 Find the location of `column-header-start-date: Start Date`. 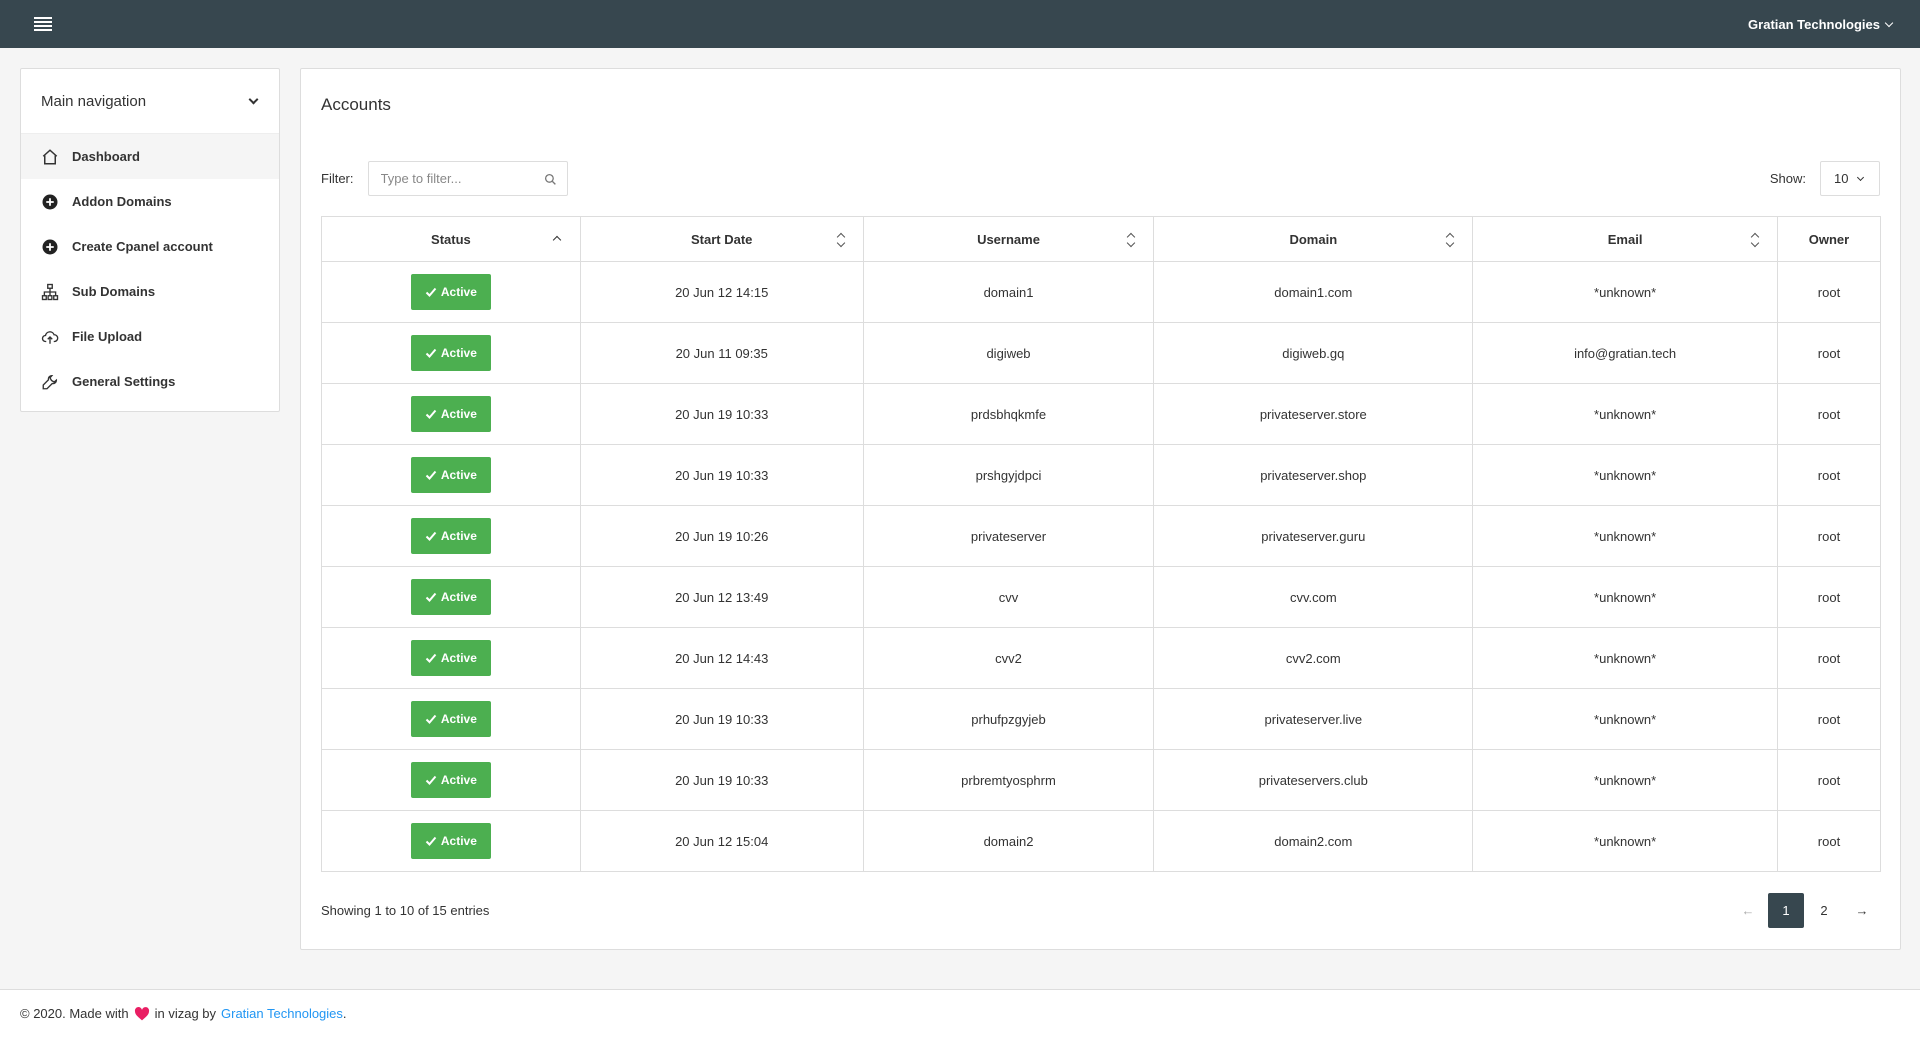

column-header-start-date: Start Date is located at coordinates (721, 239).